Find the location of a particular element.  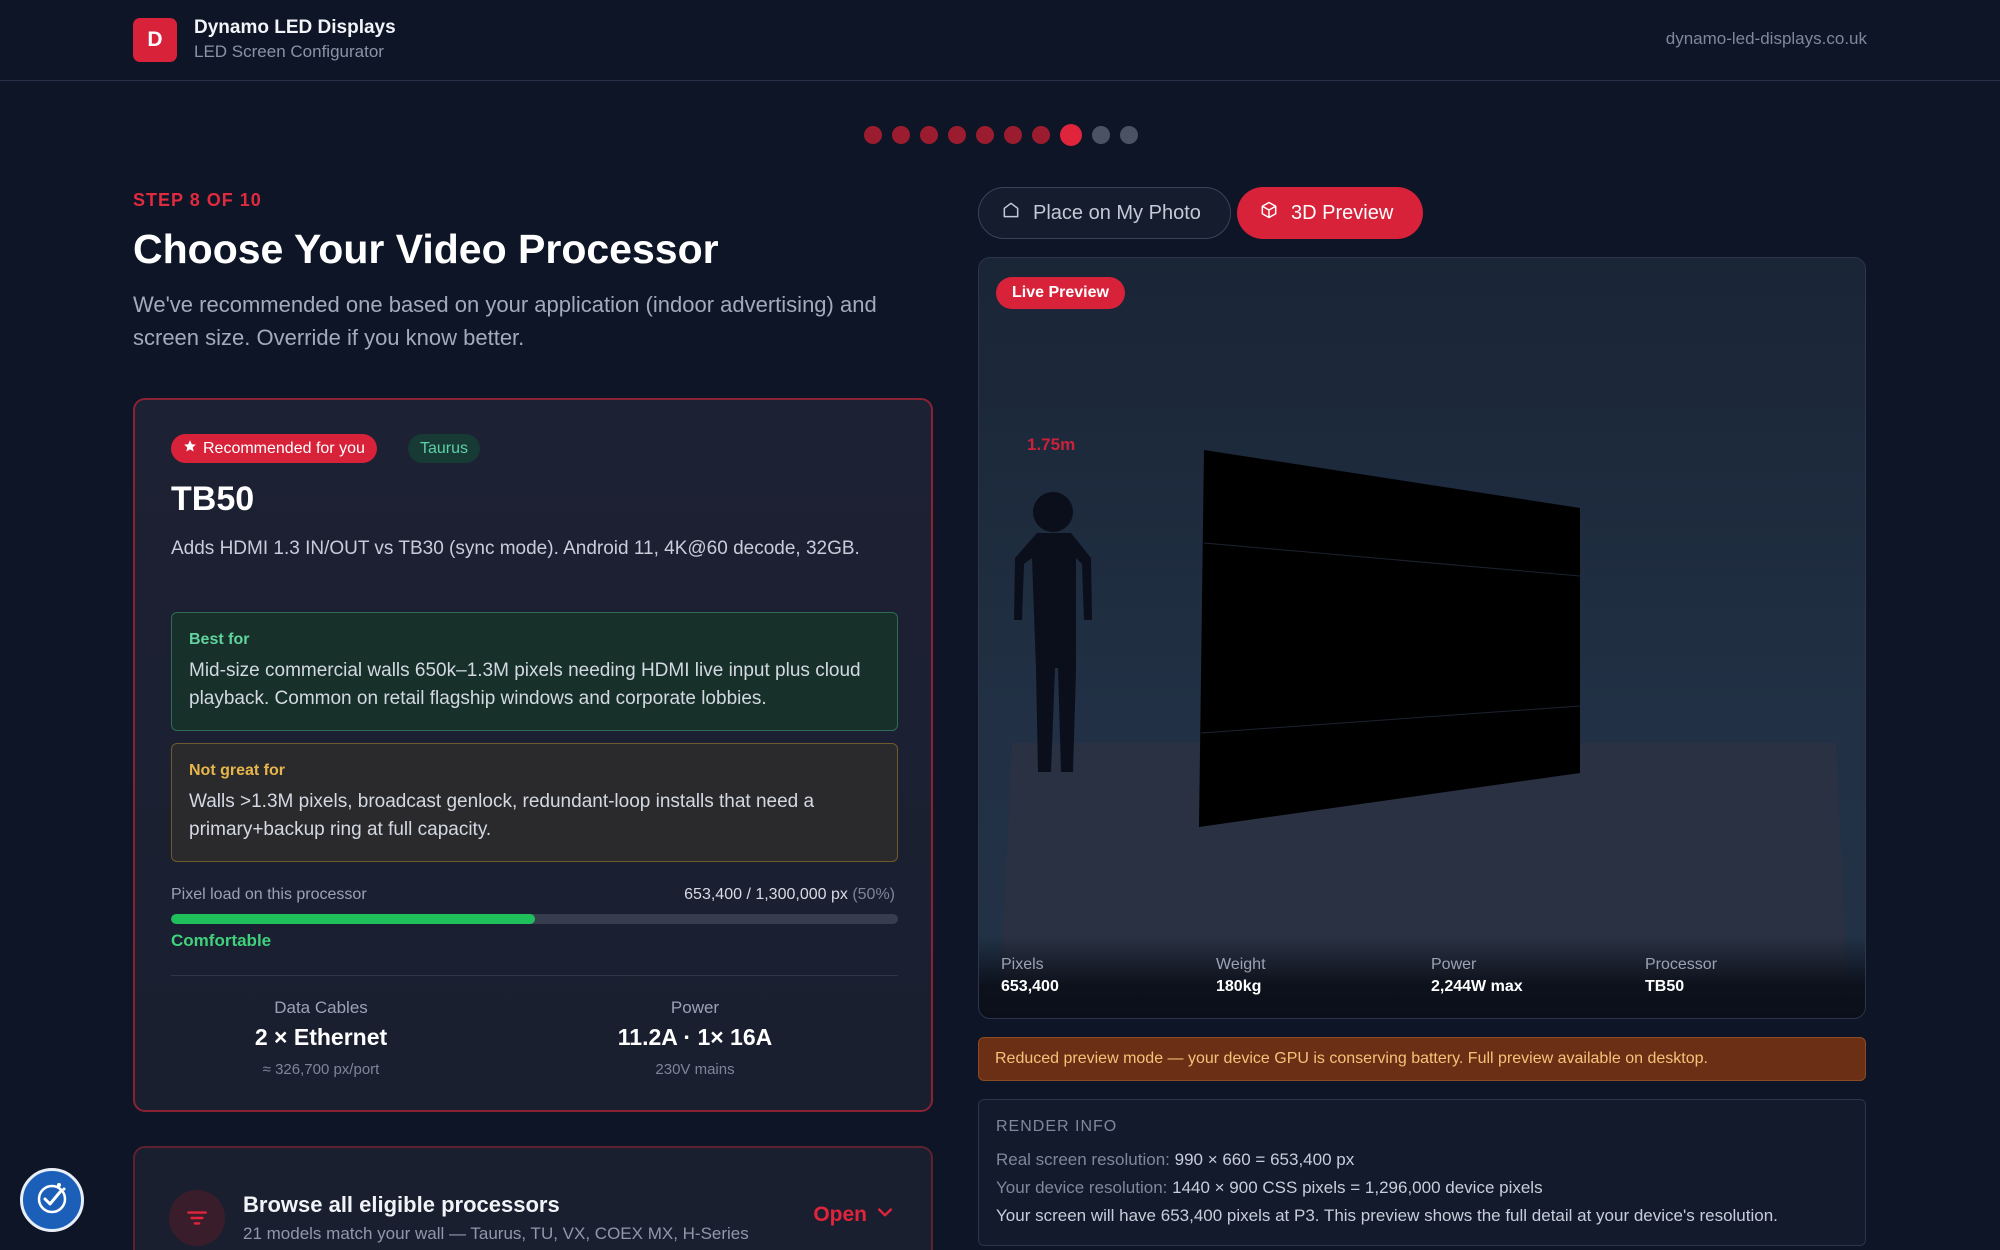

power-spec: Power 11.2A · 1× 16A 230V mains is located at coordinates (695, 1038).